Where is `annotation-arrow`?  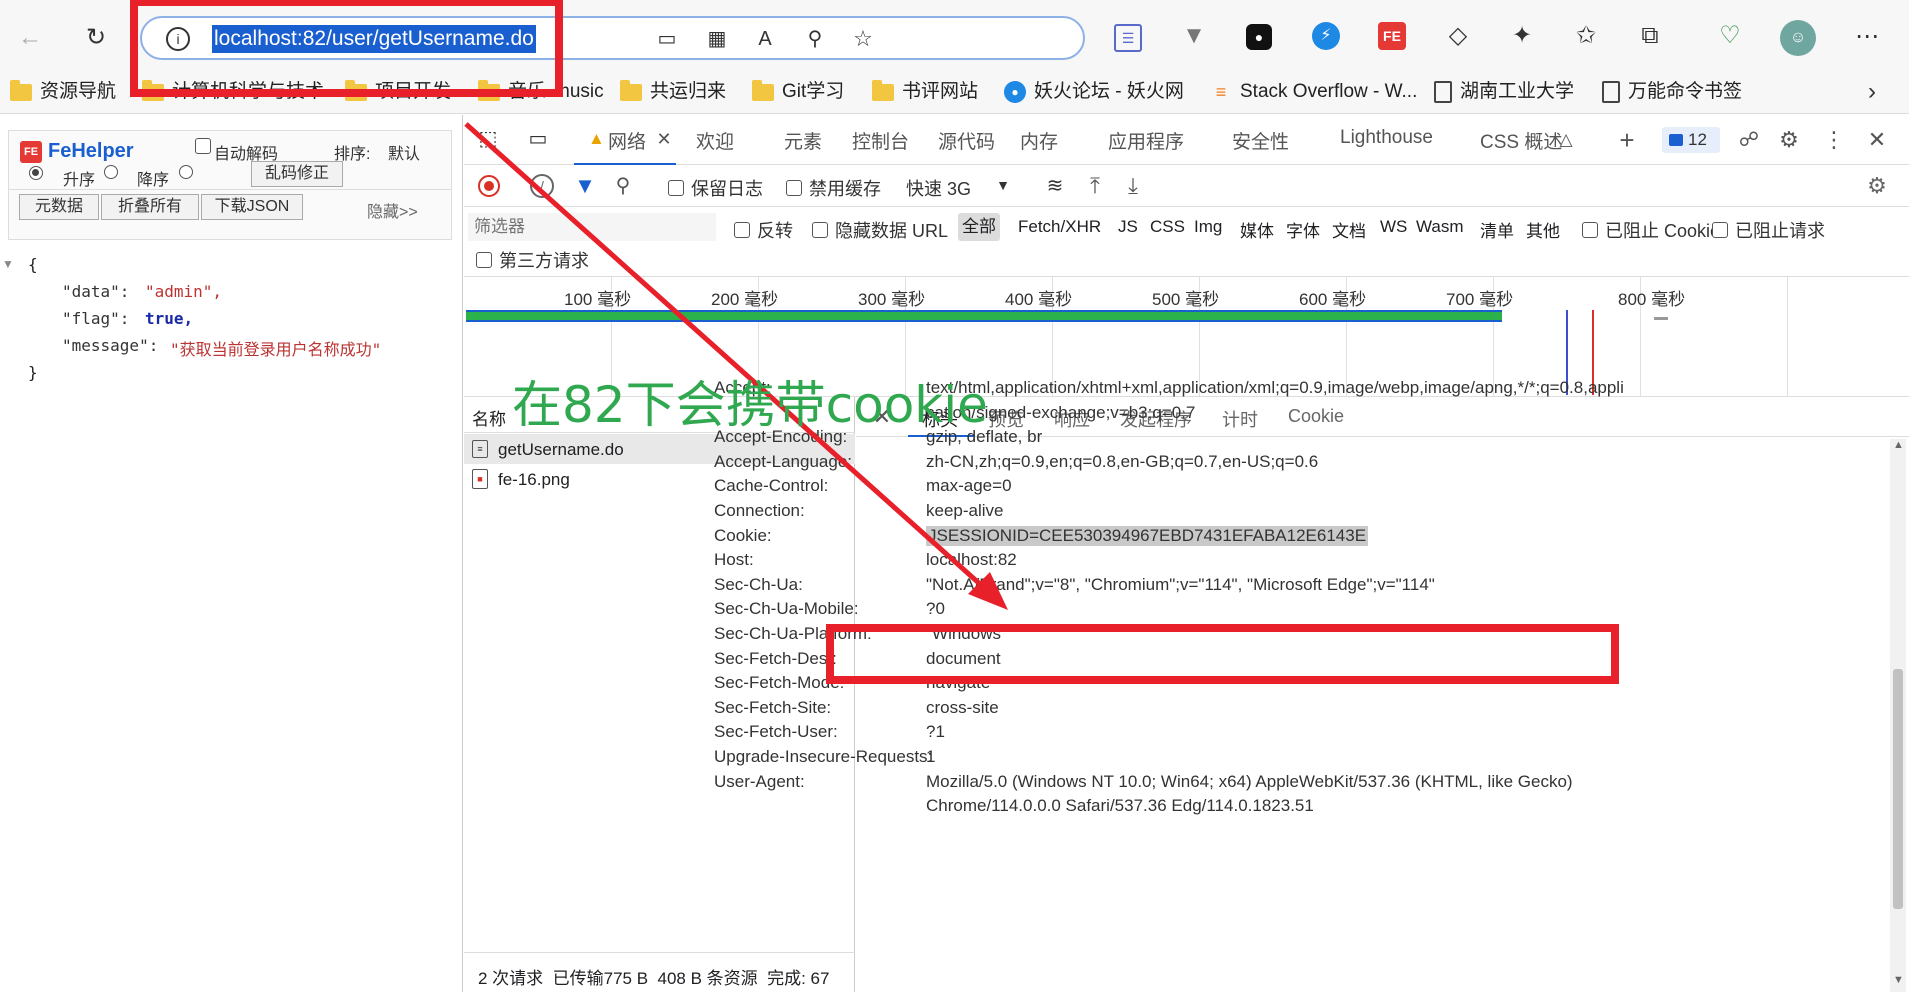 annotation-arrow is located at coordinates (736, 366).